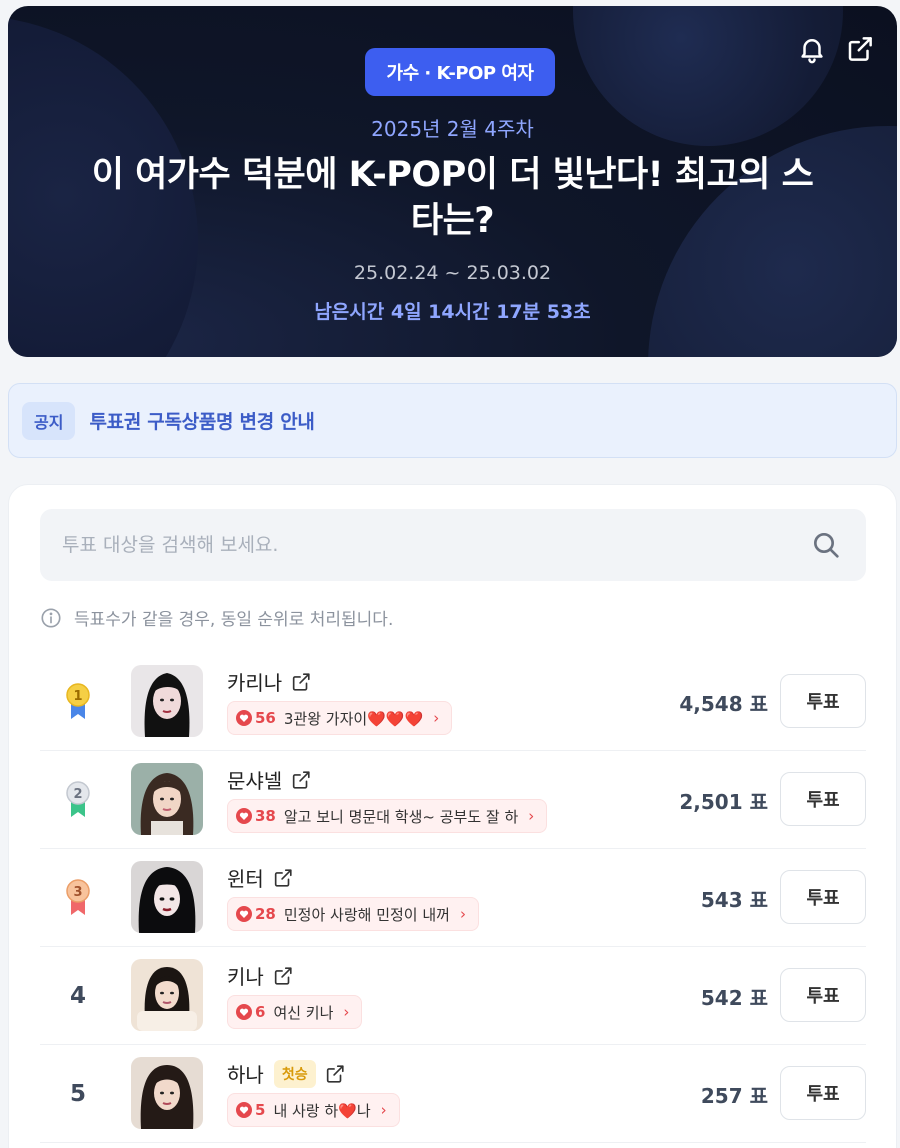 This screenshot has width=900, height=1148. Describe the element at coordinates (452, 198) in the screenshot. I see `page-title: 이 여가수 덕분에 K-POP이 더 빛난다! 최고의 스타는?` at that location.